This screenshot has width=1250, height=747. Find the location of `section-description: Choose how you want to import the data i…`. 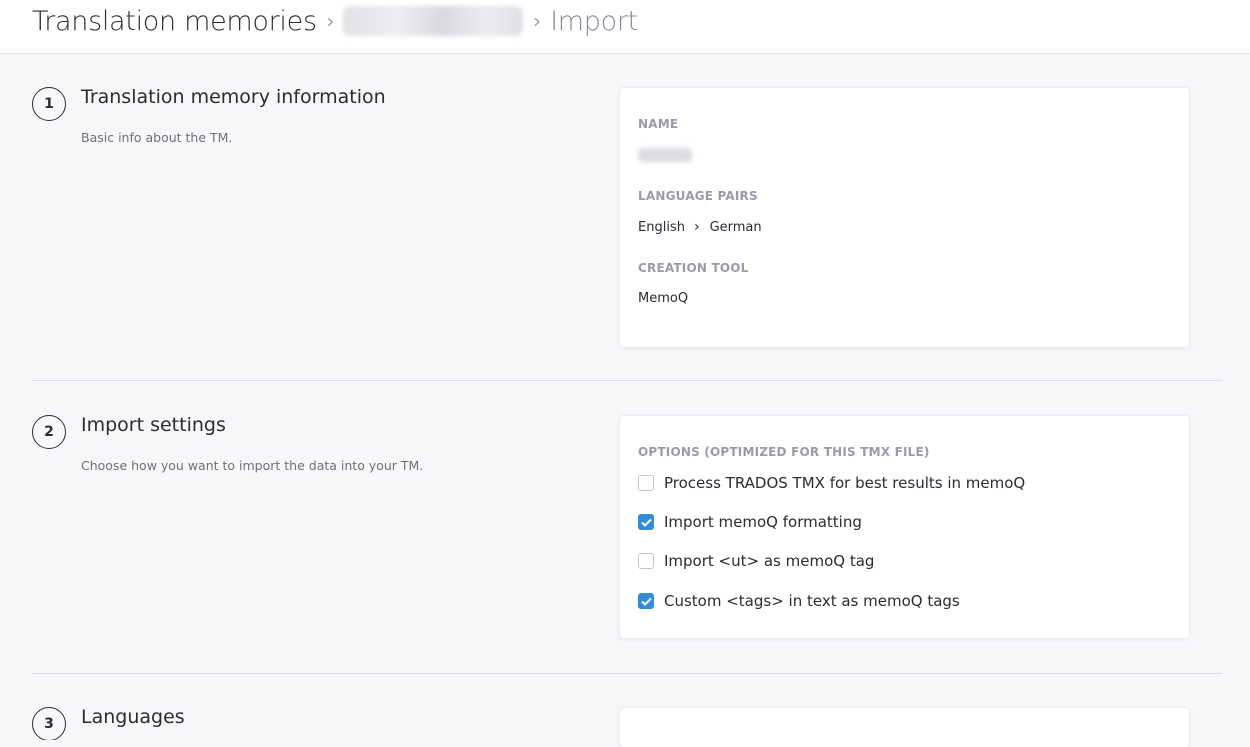

section-description: Choose how you want to import the data i… is located at coordinates (252, 465).